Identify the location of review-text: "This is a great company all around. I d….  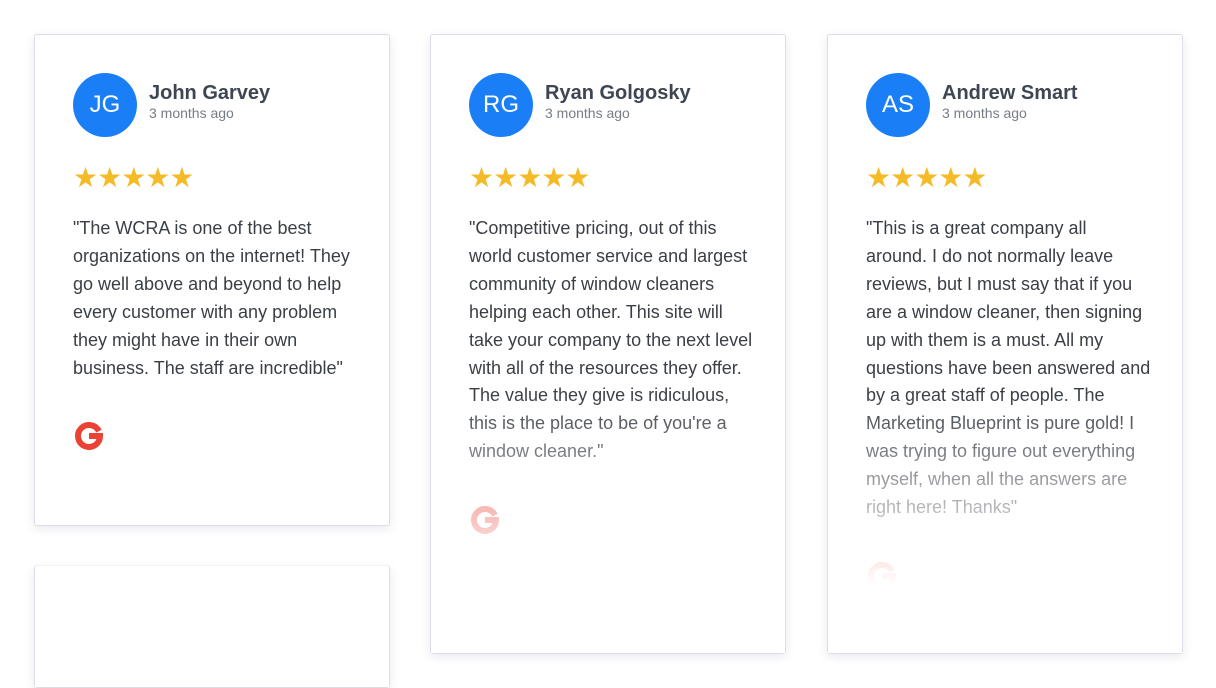
(1008, 368).